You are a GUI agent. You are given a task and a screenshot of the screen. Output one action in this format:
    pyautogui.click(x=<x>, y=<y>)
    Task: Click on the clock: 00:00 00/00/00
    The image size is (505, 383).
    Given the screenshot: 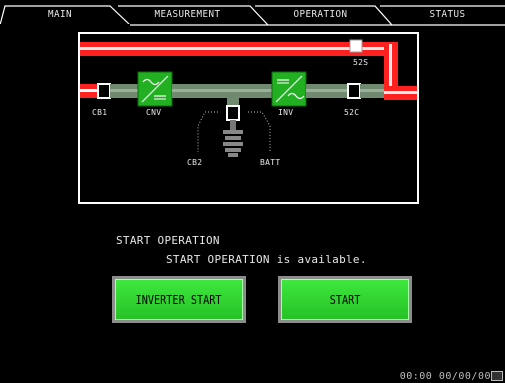 What is the action you would take?
    pyautogui.click(x=445, y=376)
    